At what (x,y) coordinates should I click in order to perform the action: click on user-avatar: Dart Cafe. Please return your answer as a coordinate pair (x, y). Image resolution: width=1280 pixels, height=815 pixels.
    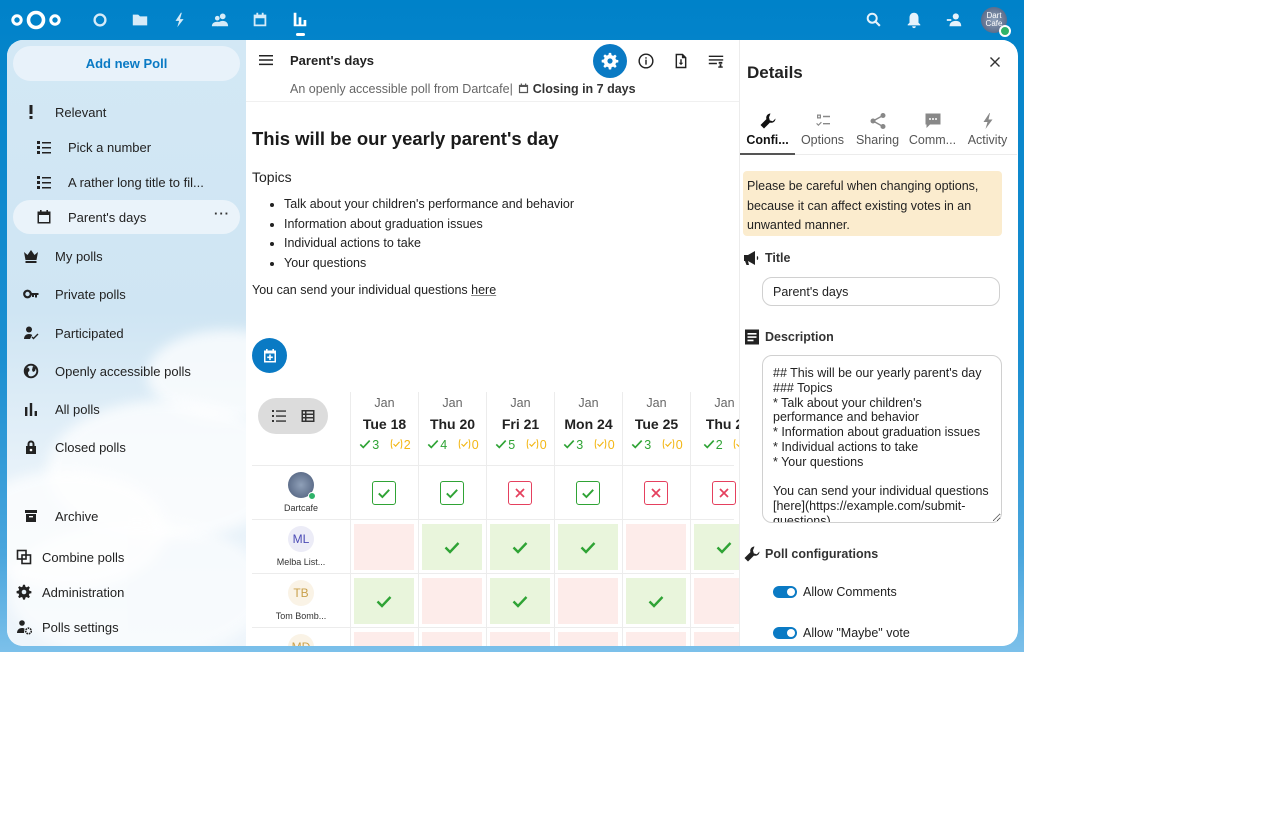
    Looking at the image, I should click on (996, 22).